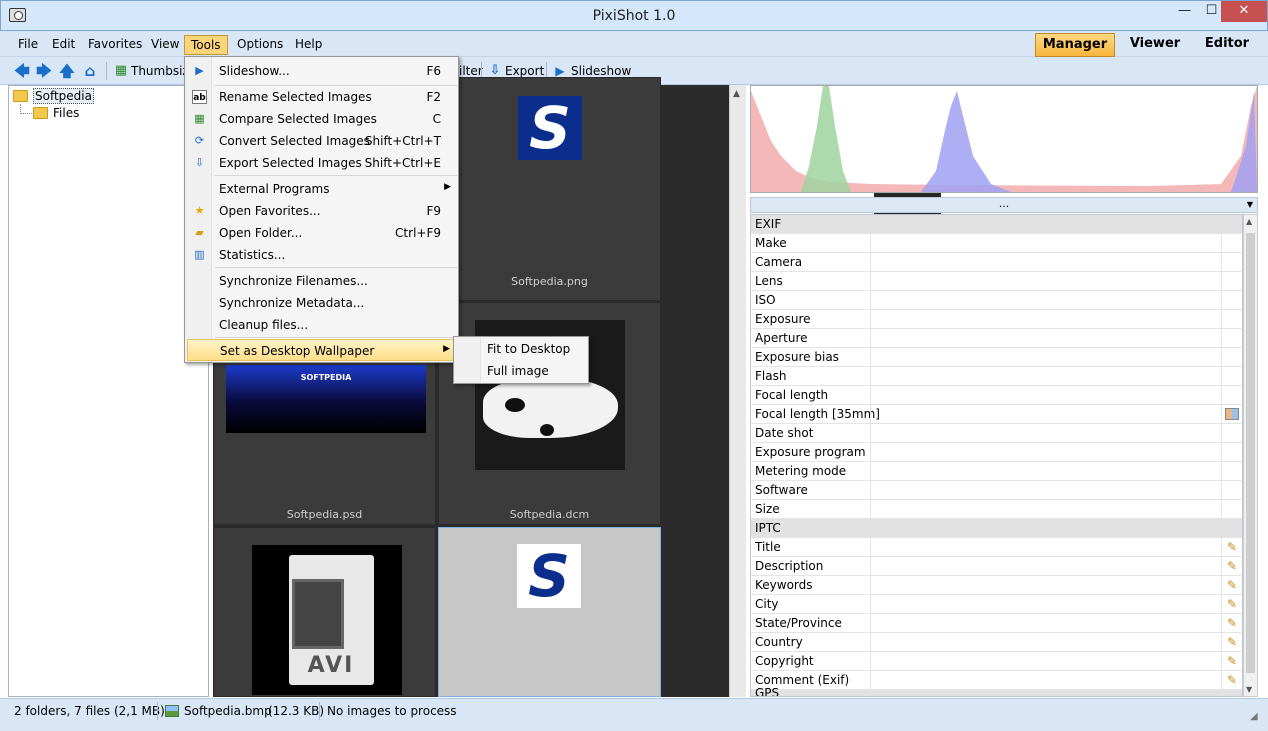 The image size is (1268, 731). What do you see at coordinates (737, 391) in the screenshot?
I see `thumbnail-scrollbar: ▲` at bounding box center [737, 391].